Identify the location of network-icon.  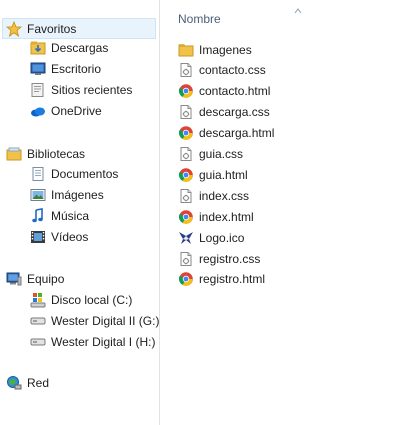
(14, 383).